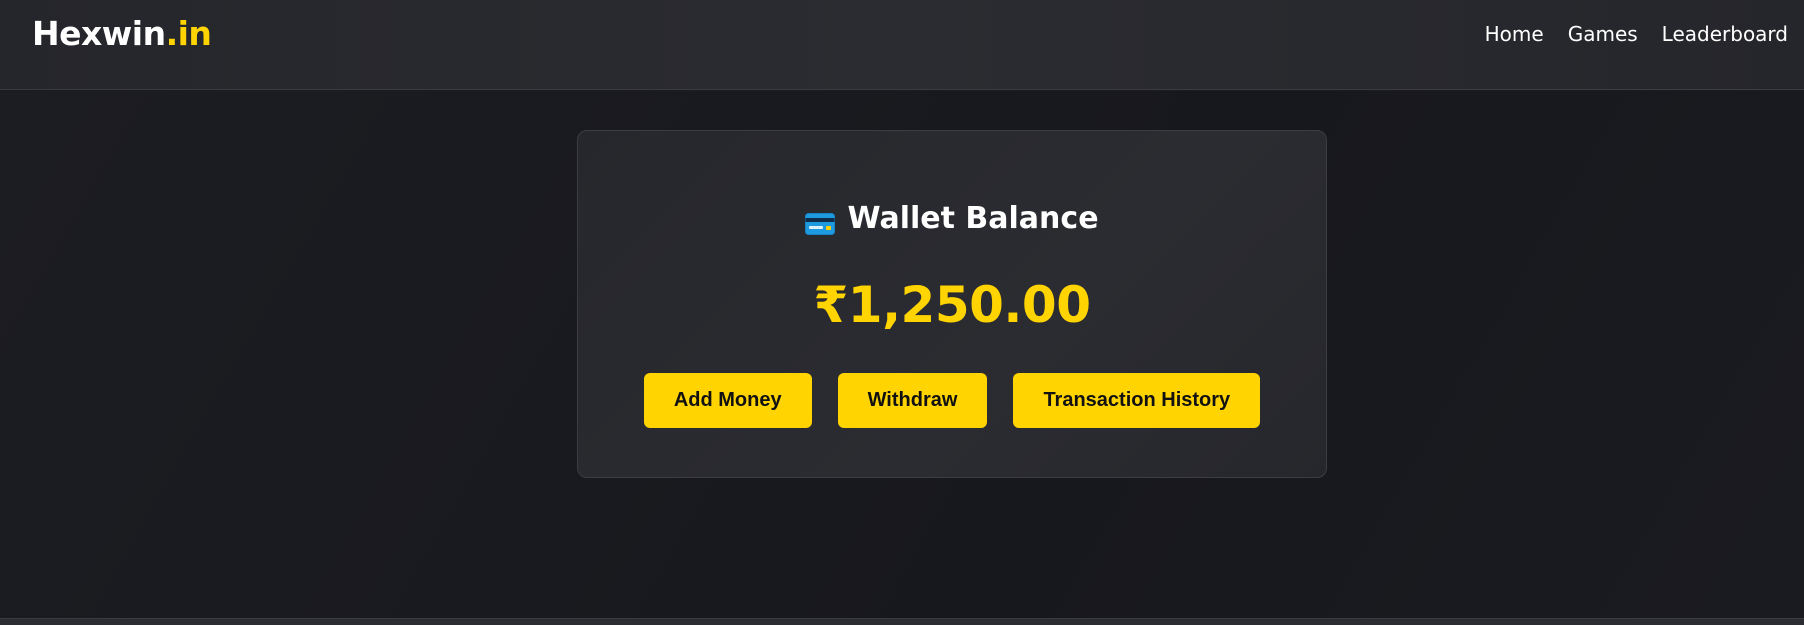 This screenshot has height=625, width=1804. I want to click on top-header: Hexwin.in Home Games Leaderboard, so click(902, 45).